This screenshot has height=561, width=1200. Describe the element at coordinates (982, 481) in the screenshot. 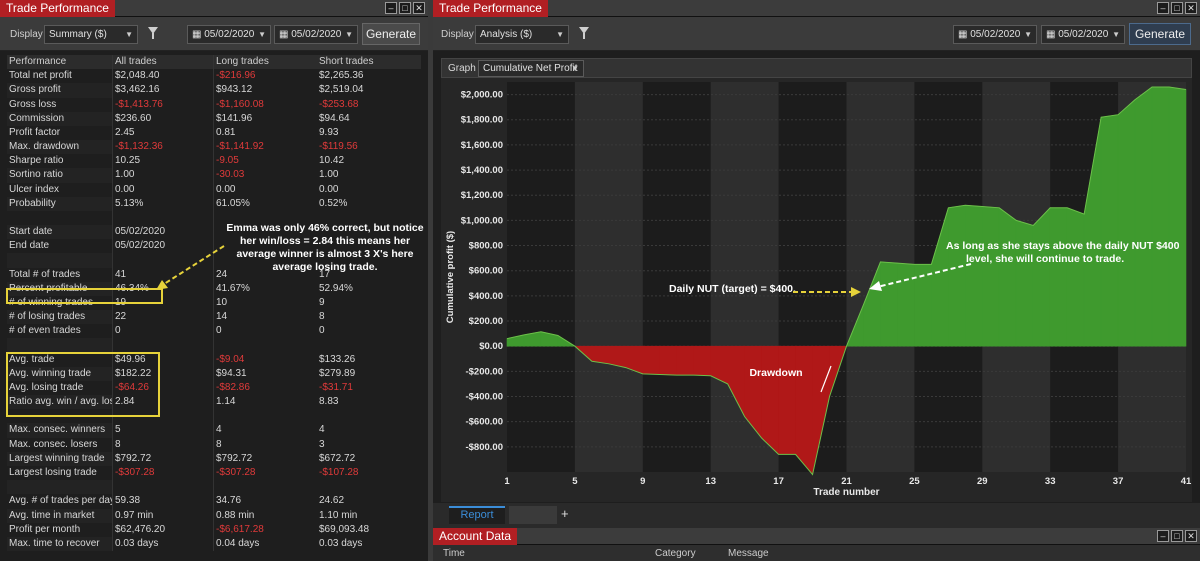

I see `x-tick-label: 29` at that location.